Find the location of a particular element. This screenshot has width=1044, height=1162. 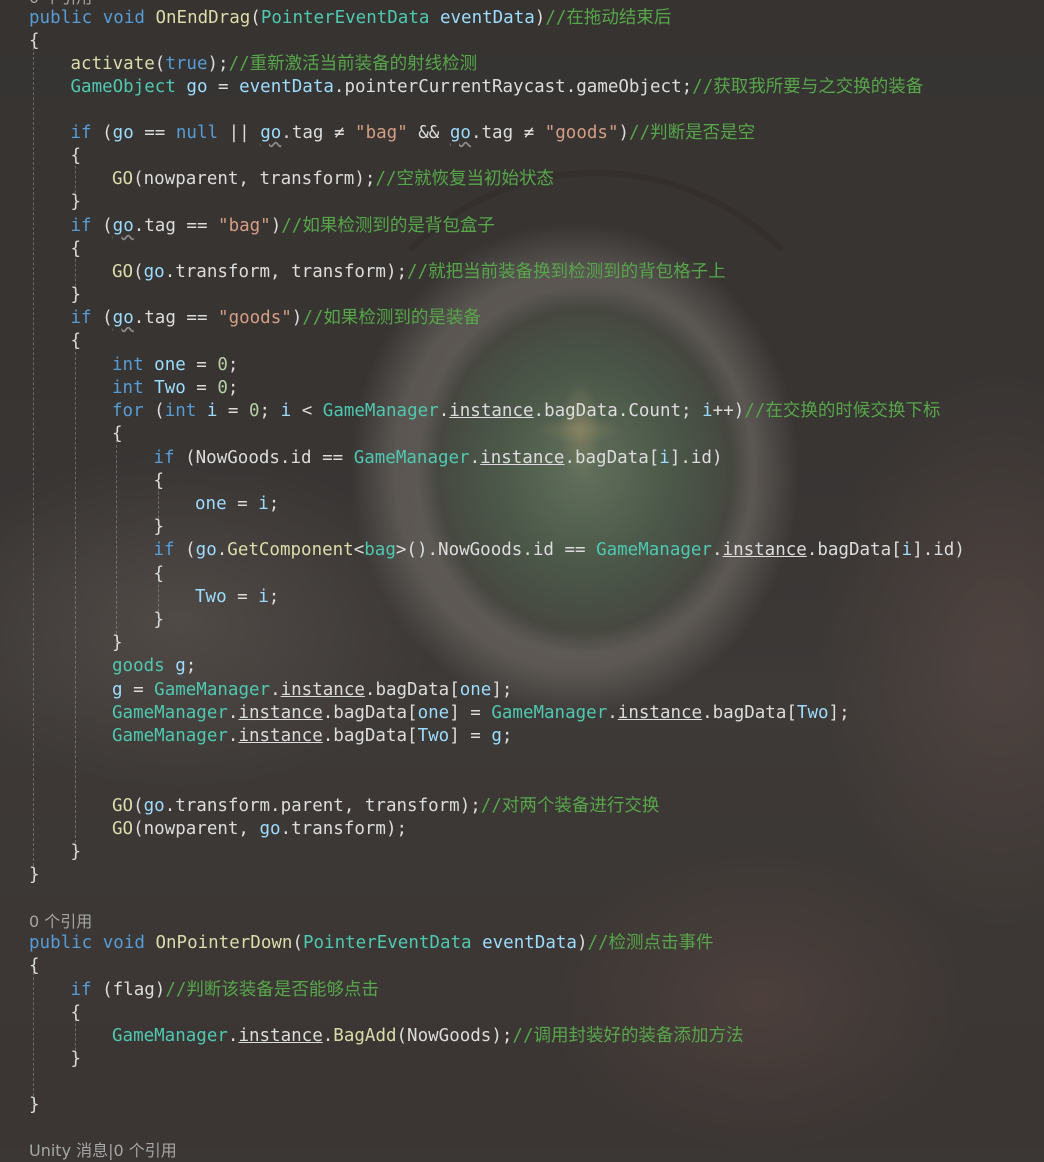

code-line: GameManager.instance.bagData[Two] = g; is located at coordinates (312, 736).